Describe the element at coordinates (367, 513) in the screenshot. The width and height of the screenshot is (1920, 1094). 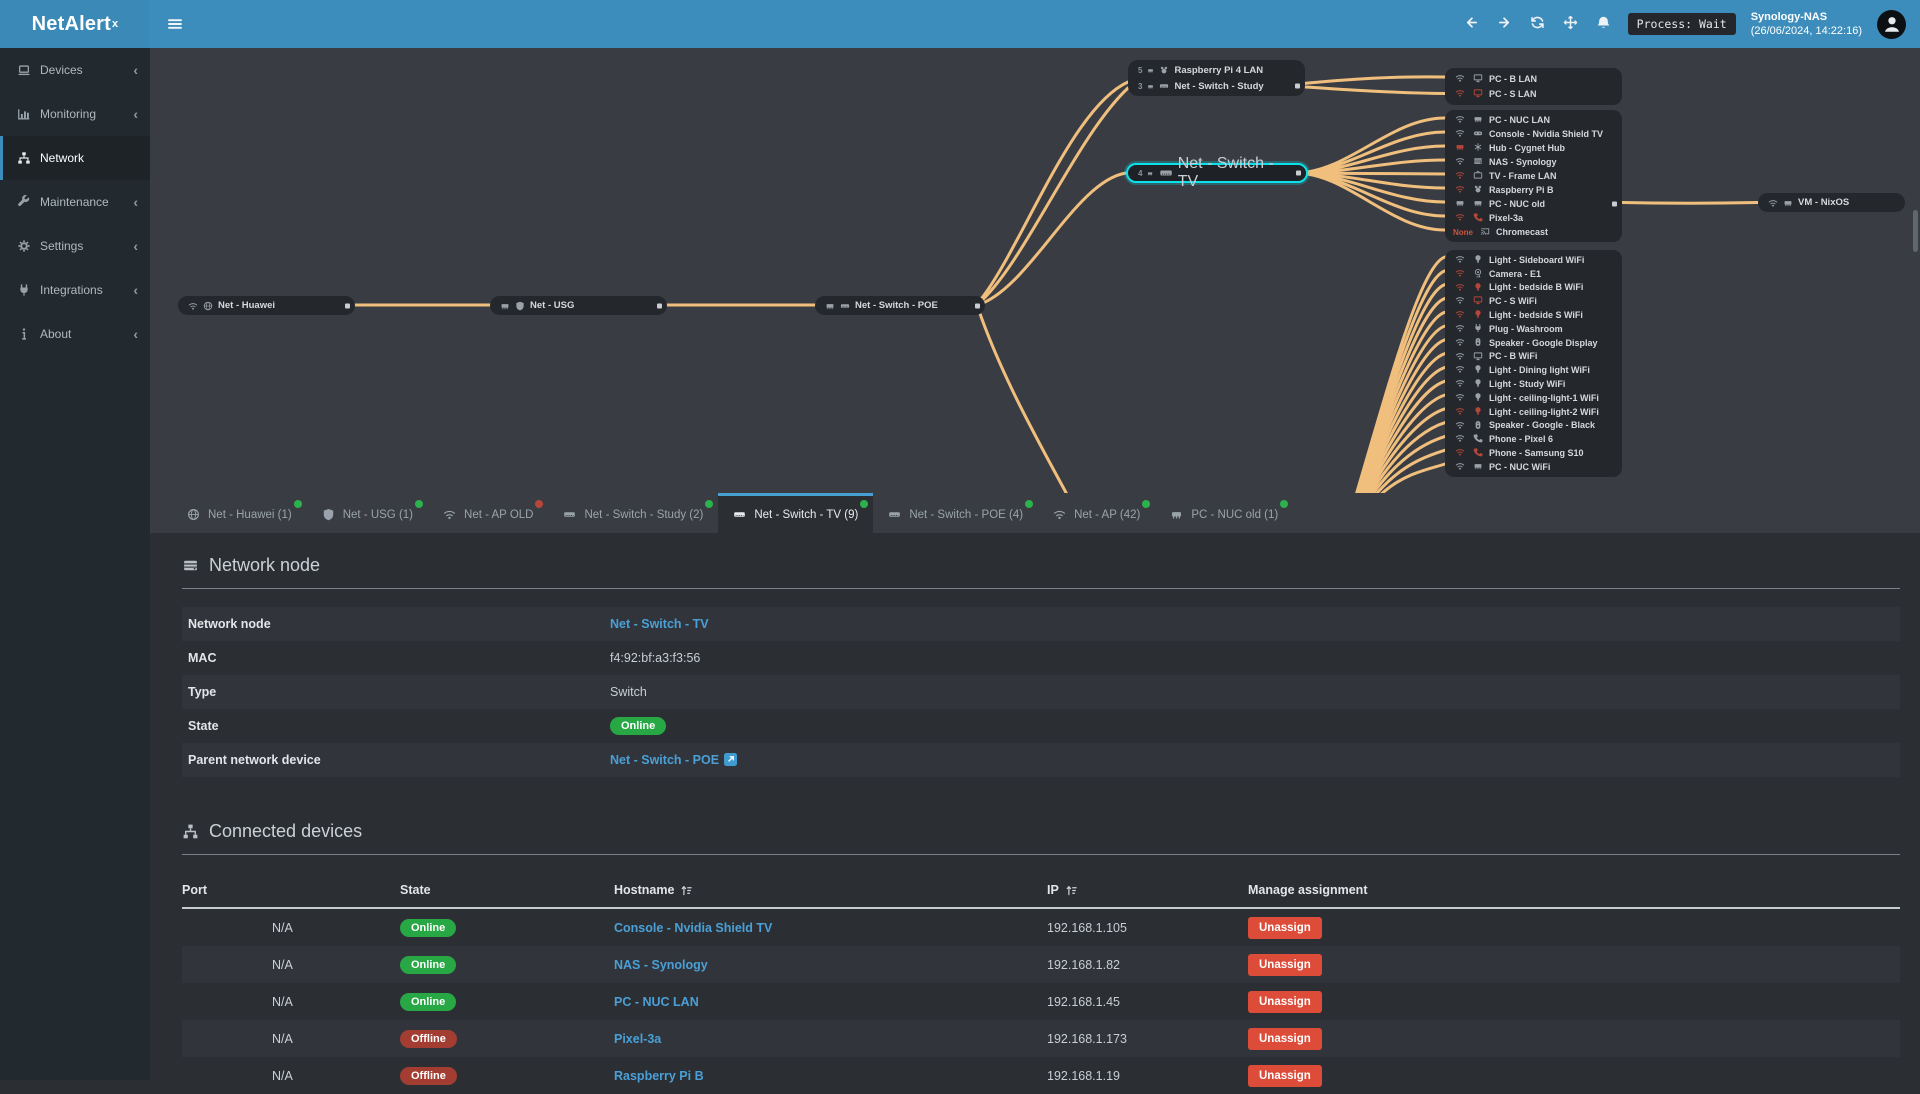
I see `tab-net-usg-1-: Net - USG (1)` at that location.